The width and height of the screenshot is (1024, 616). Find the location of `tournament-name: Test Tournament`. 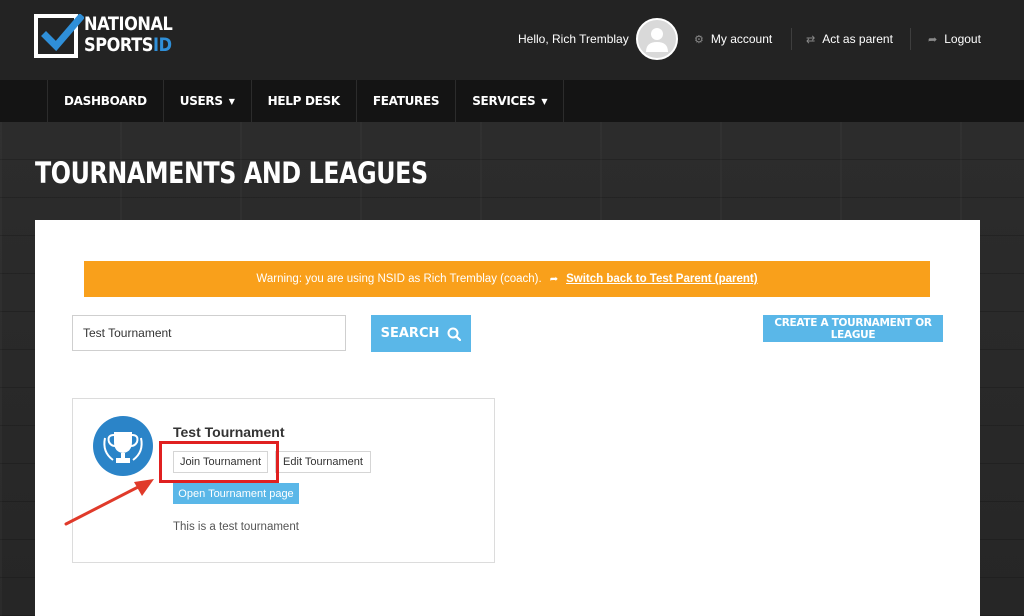

tournament-name: Test Tournament is located at coordinates (229, 432).